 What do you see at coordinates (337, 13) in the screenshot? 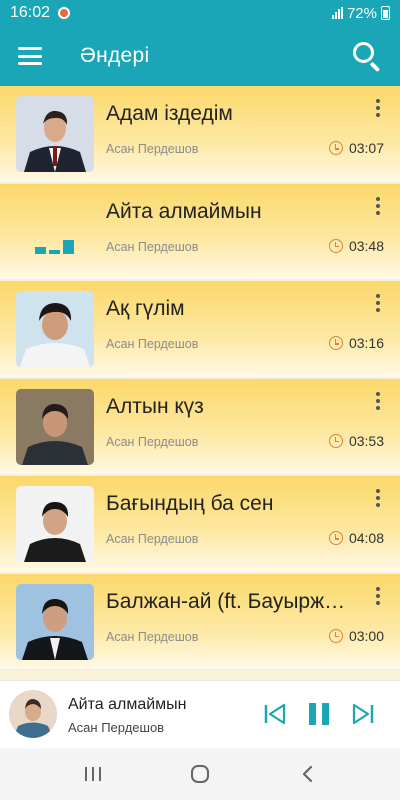
I see `signal-icon` at bounding box center [337, 13].